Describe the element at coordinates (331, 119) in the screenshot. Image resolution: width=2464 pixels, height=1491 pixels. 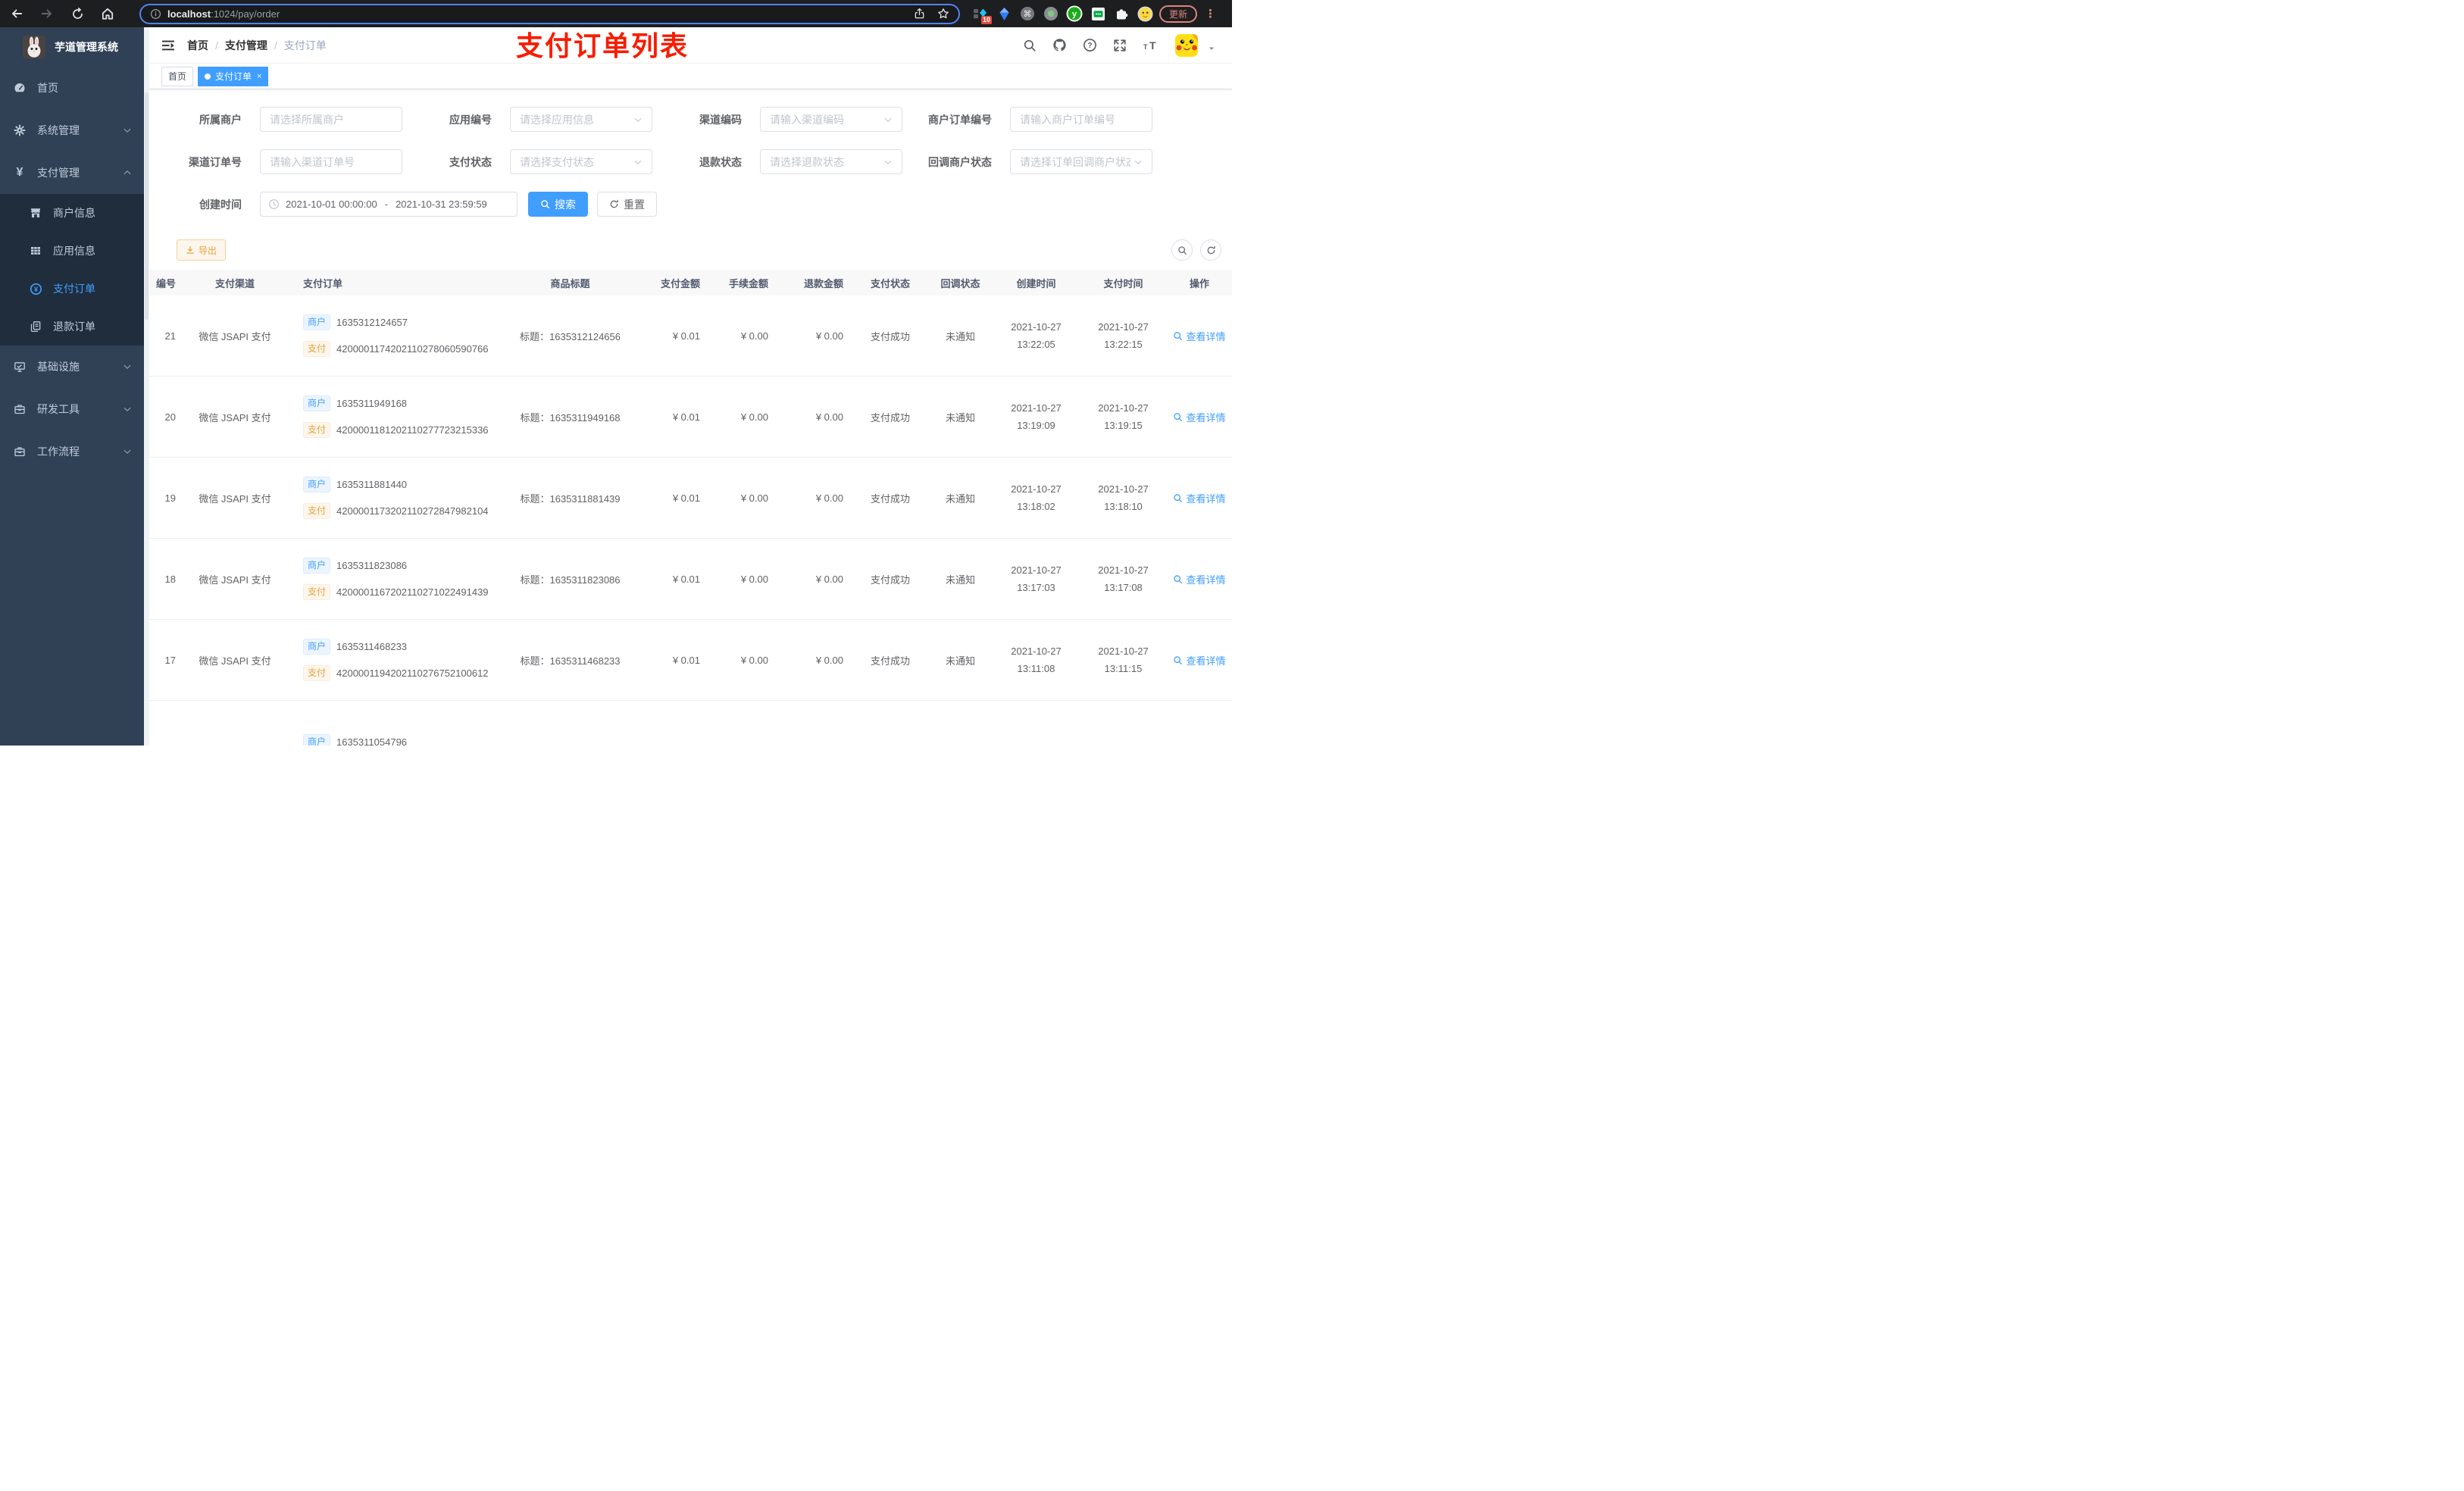
I see `filter-merchant-input: 请选择所属商户` at that location.